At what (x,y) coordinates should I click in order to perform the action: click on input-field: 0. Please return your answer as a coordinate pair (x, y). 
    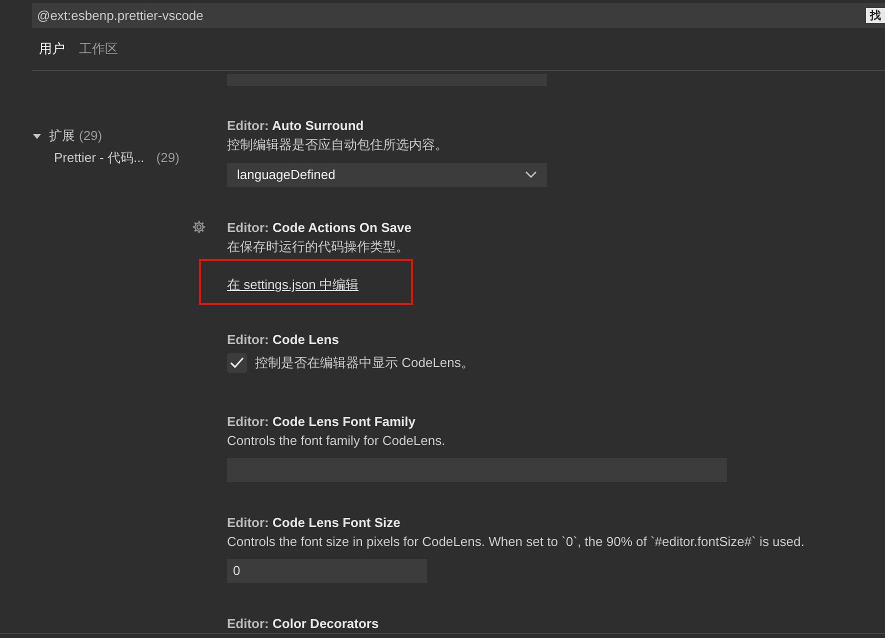
    Looking at the image, I should click on (327, 570).